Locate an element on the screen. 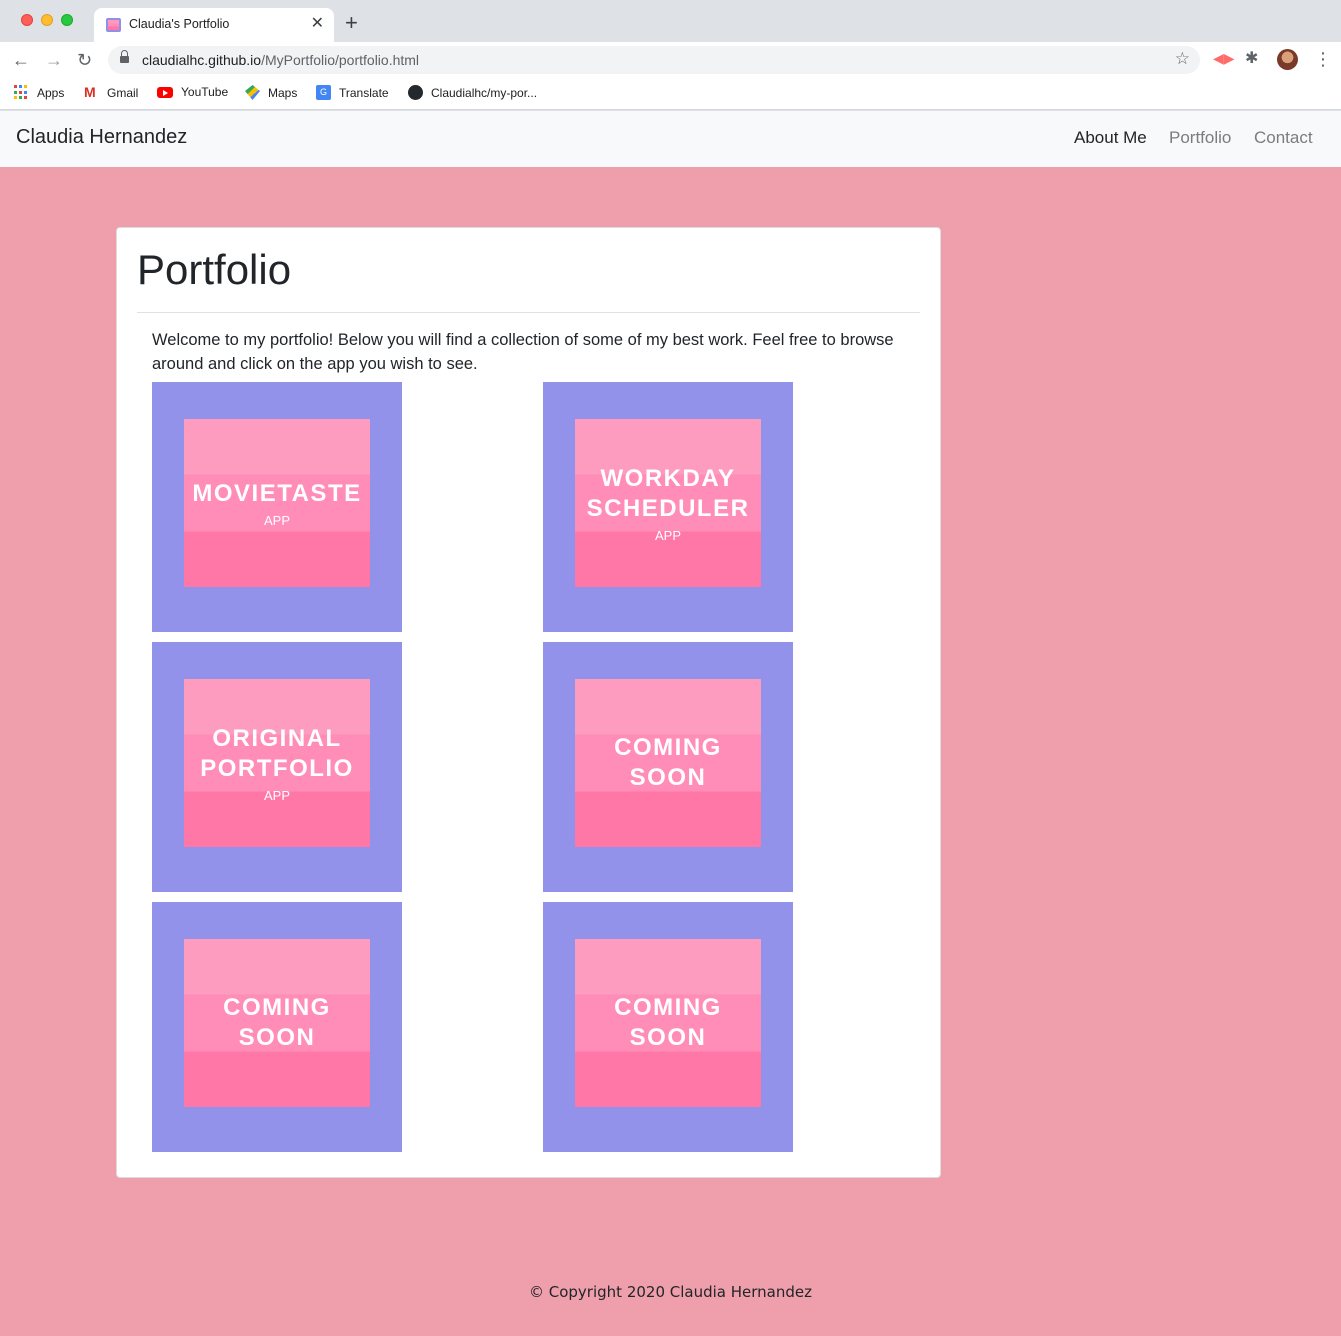 The height and width of the screenshot is (1336, 1341). title-divider is located at coordinates (528, 312).